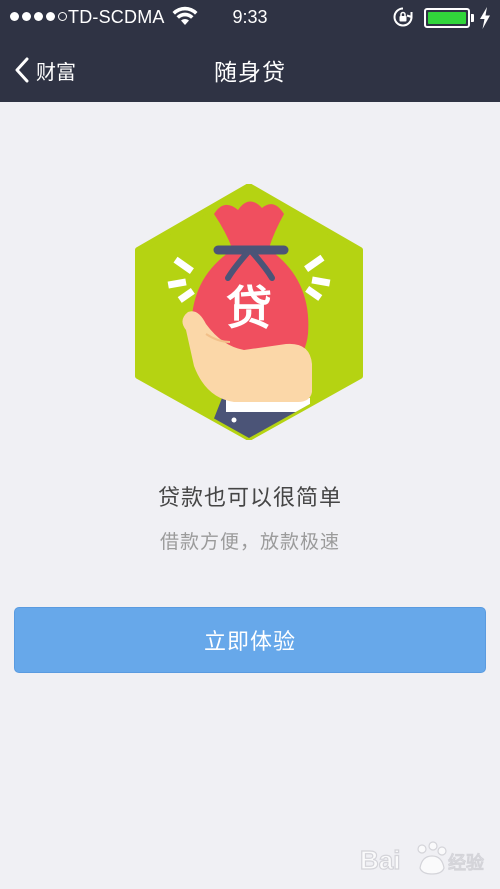 The height and width of the screenshot is (889, 500). What do you see at coordinates (472, 18) in the screenshot?
I see `battery-tip` at bounding box center [472, 18].